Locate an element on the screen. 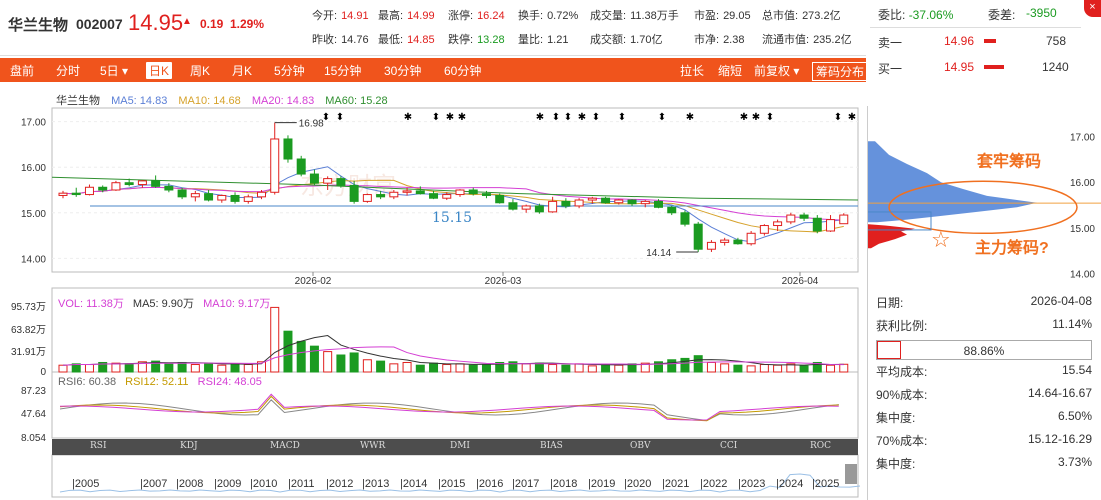  quote-stat-value: 13.28 is located at coordinates (491, 40).